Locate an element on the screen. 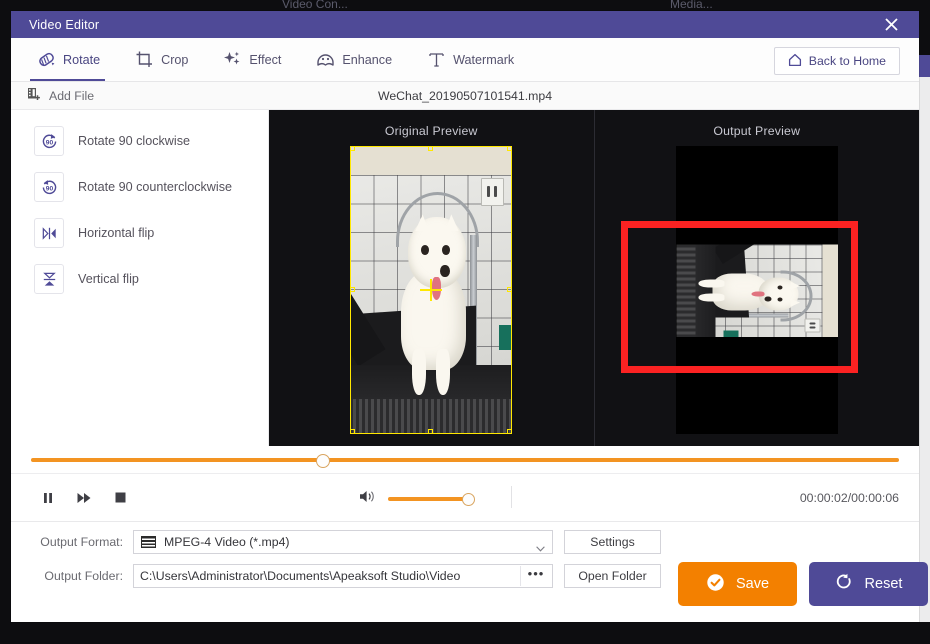 The height and width of the screenshot is (644, 930). rotate-cw-90-icon: 90 is located at coordinates (49, 141).